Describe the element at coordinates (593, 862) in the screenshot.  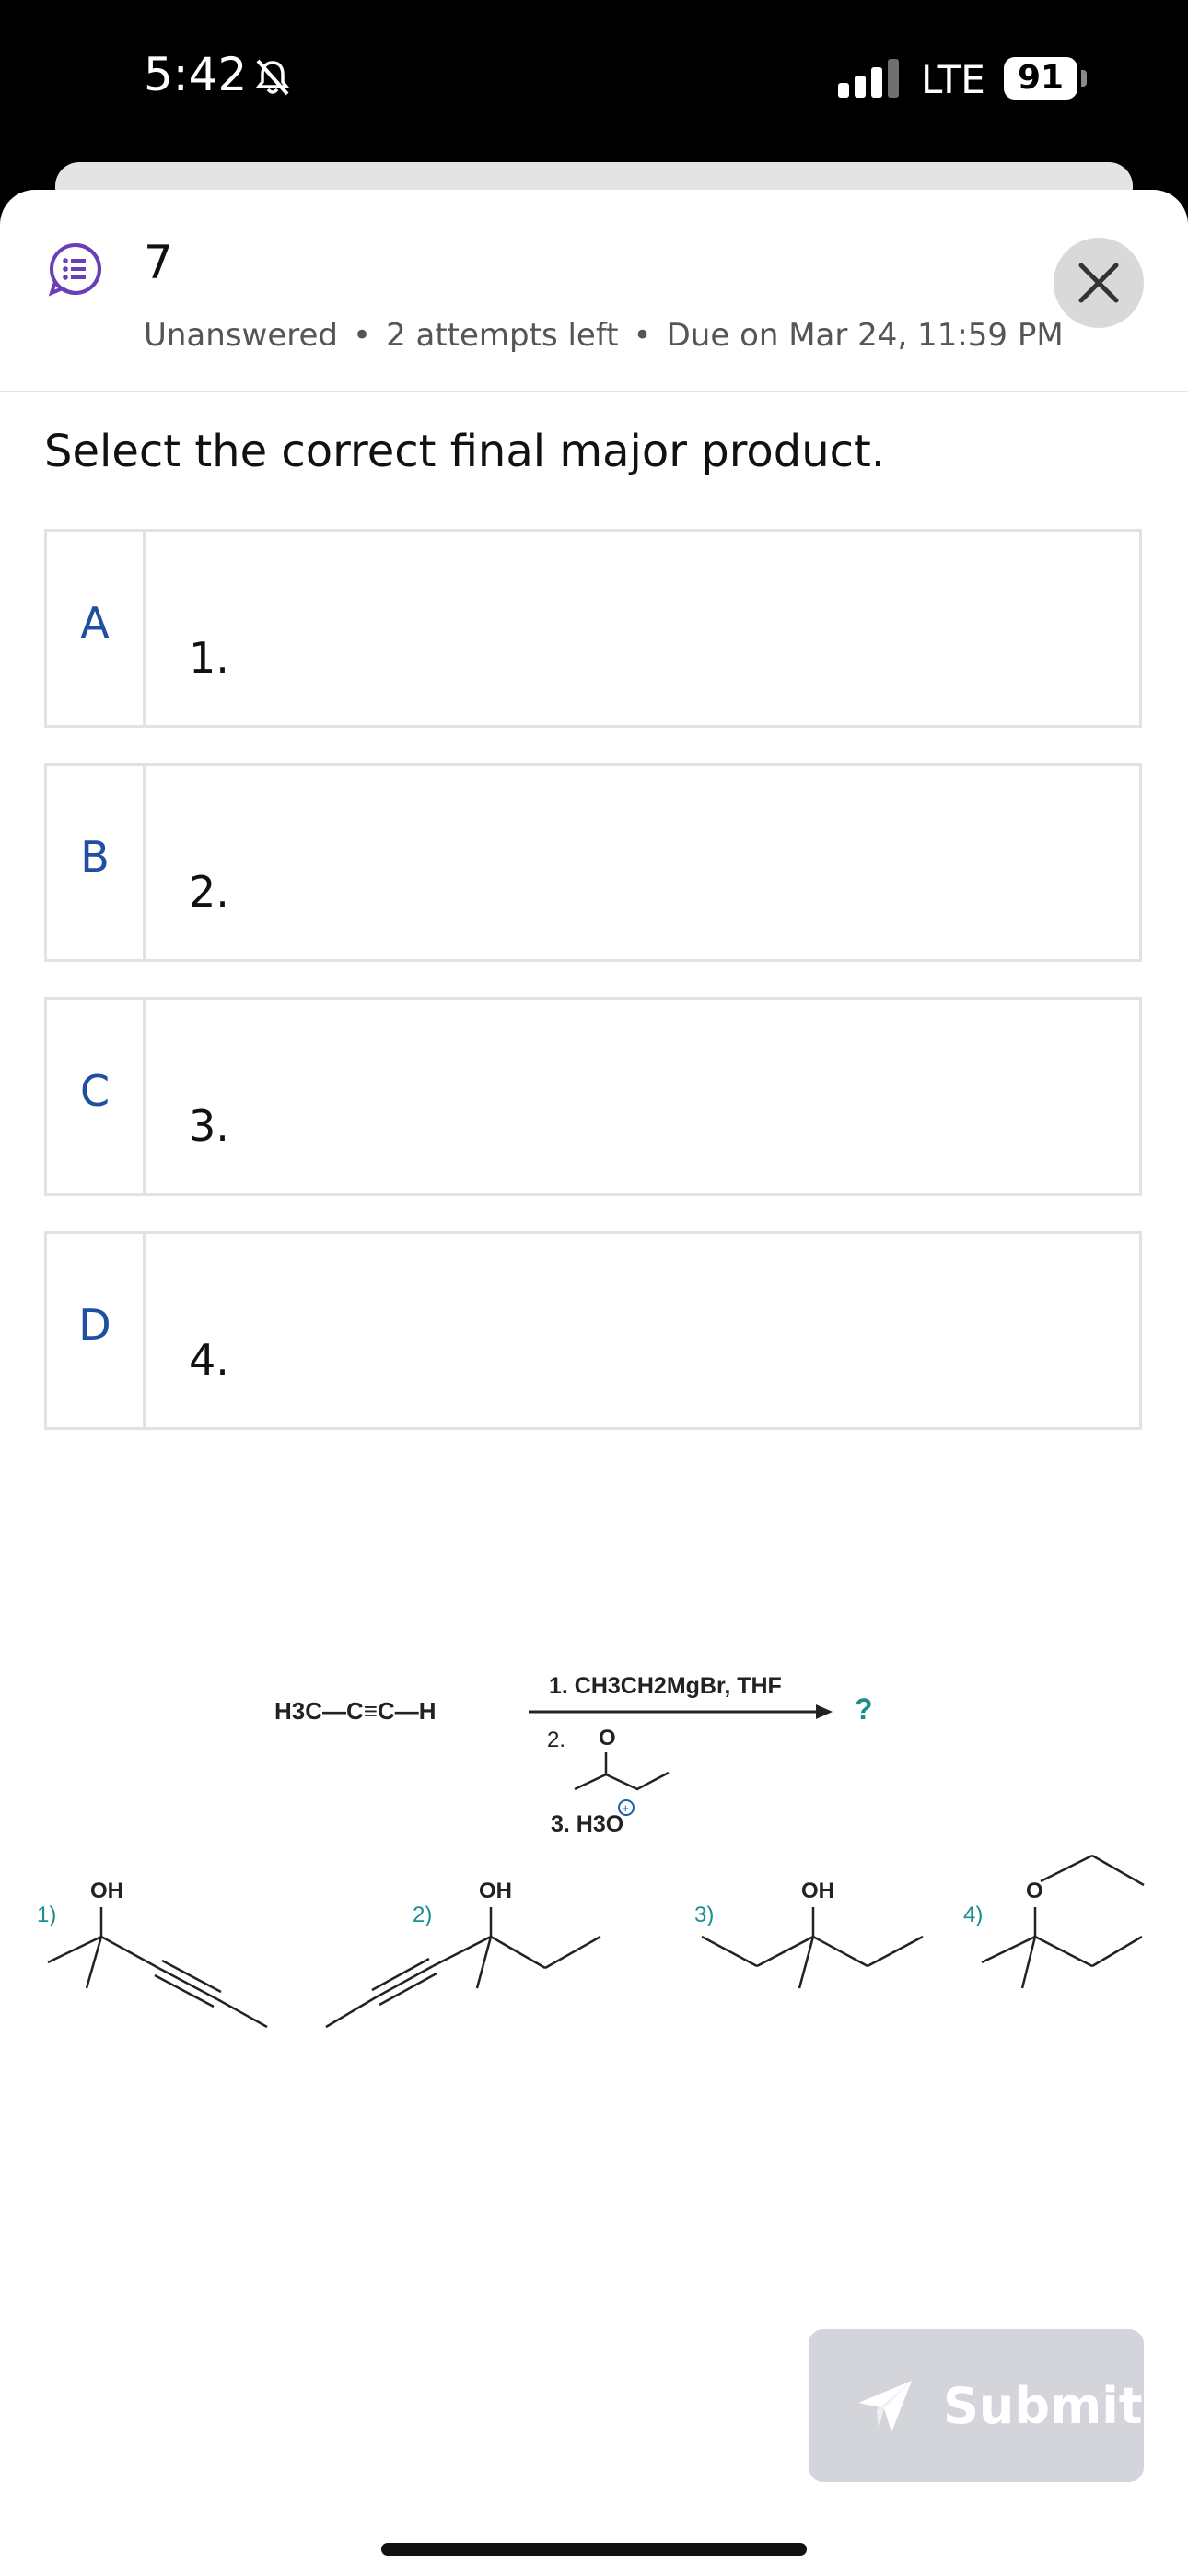
I see `answer-option-b: B 2.` at that location.